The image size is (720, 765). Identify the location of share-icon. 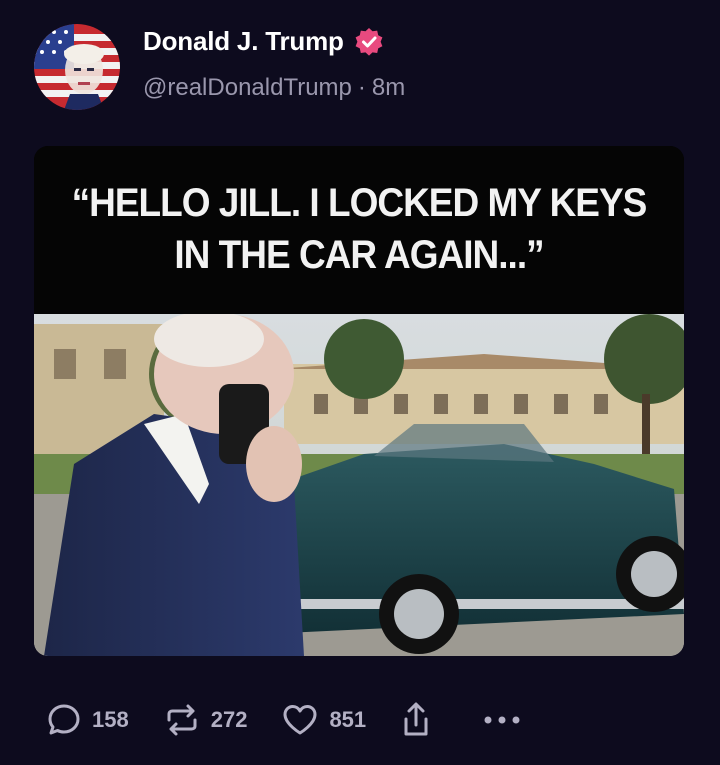
(416, 719).